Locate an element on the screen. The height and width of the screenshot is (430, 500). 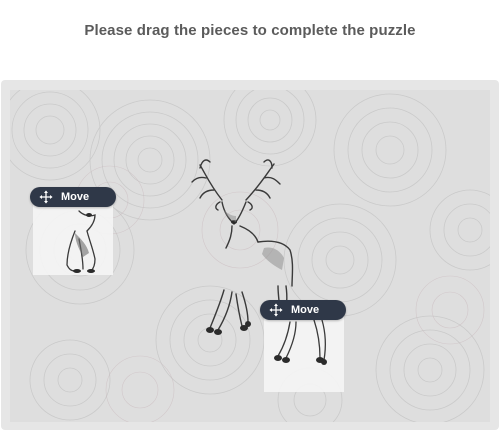
move-handle-piece-head: Move is located at coordinates (73, 197).